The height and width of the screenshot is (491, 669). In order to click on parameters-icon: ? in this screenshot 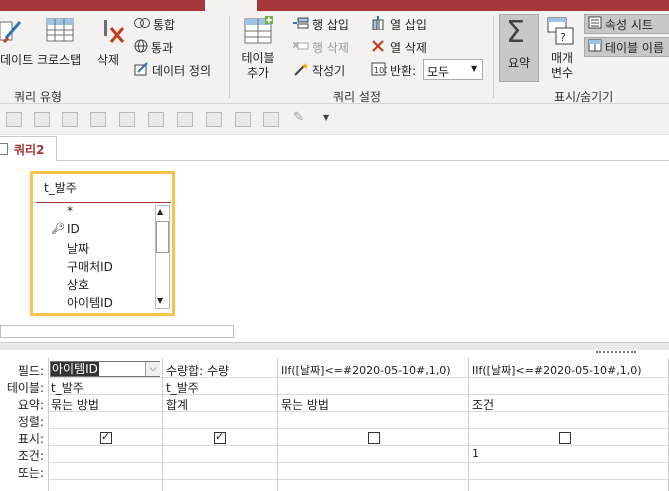, I will do `click(561, 31)`.